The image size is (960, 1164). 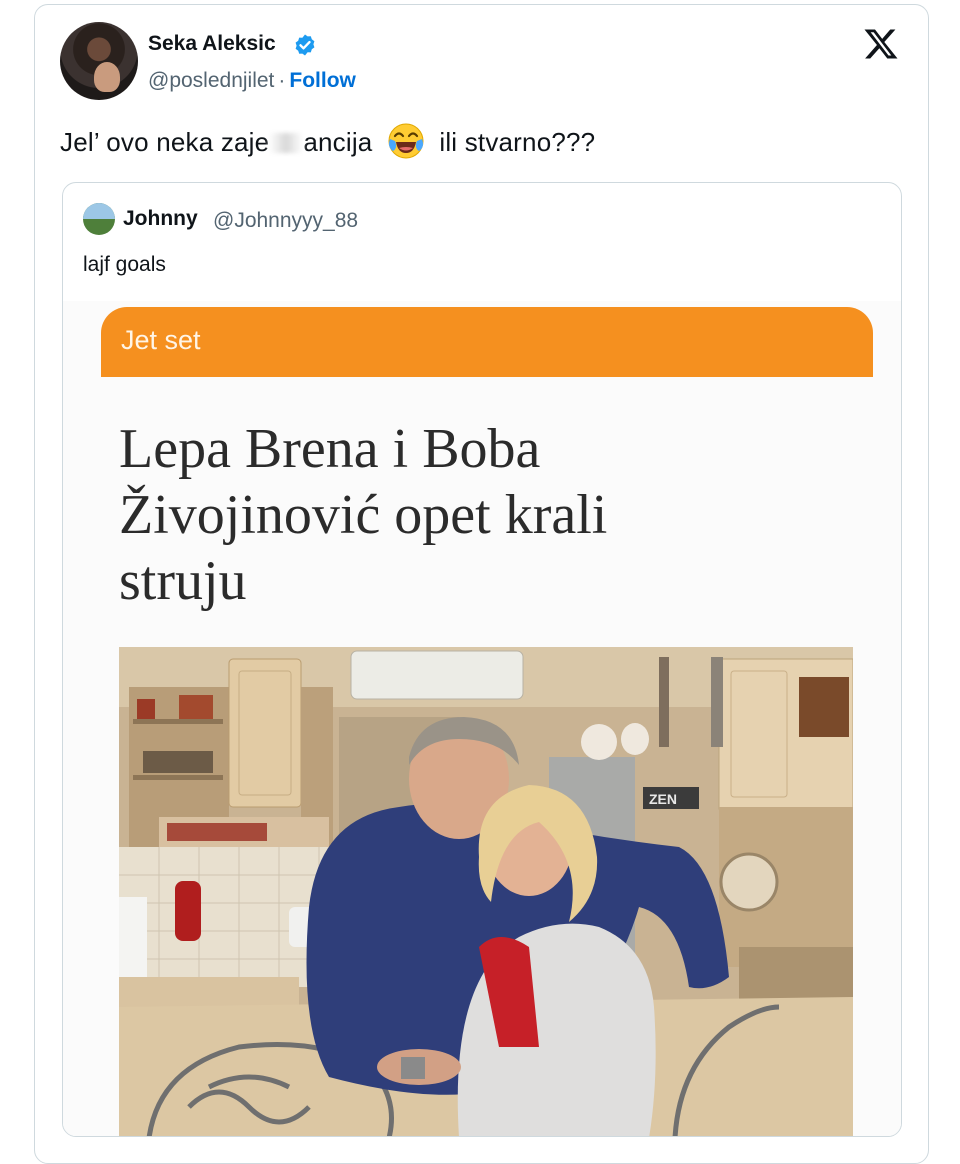 I want to click on follow-button: Follow, so click(x=322, y=80).